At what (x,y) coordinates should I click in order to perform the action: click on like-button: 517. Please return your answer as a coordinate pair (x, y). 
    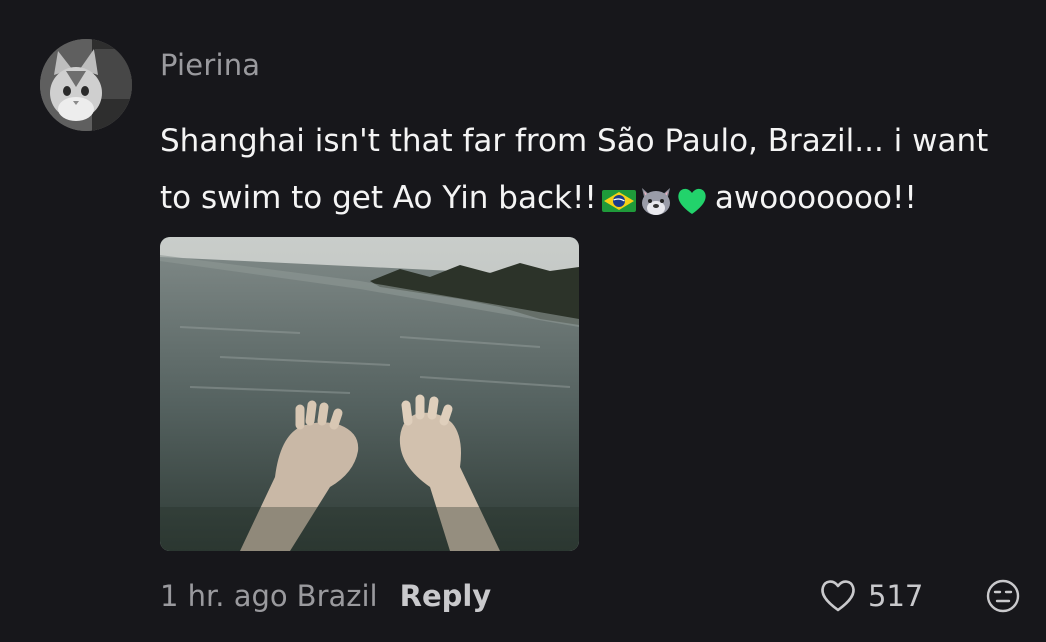
    Looking at the image, I should click on (870, 596).